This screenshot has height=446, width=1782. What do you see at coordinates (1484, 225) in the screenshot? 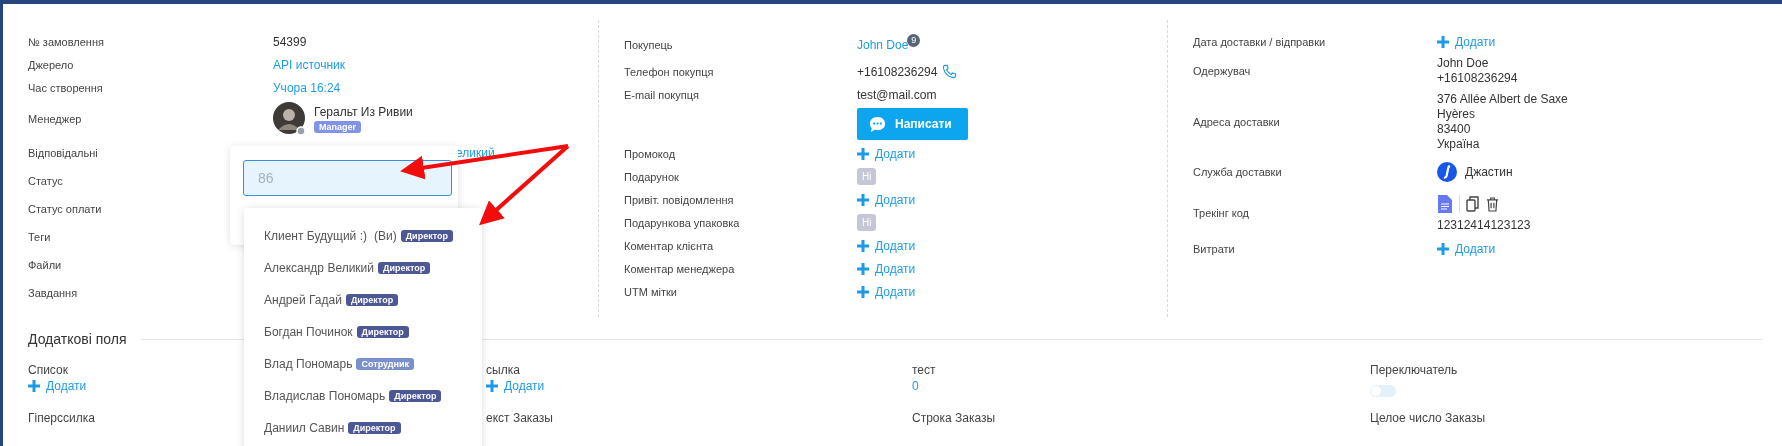
I see `tracking-code: 12312414123123` at bounding box center [1484, 225].